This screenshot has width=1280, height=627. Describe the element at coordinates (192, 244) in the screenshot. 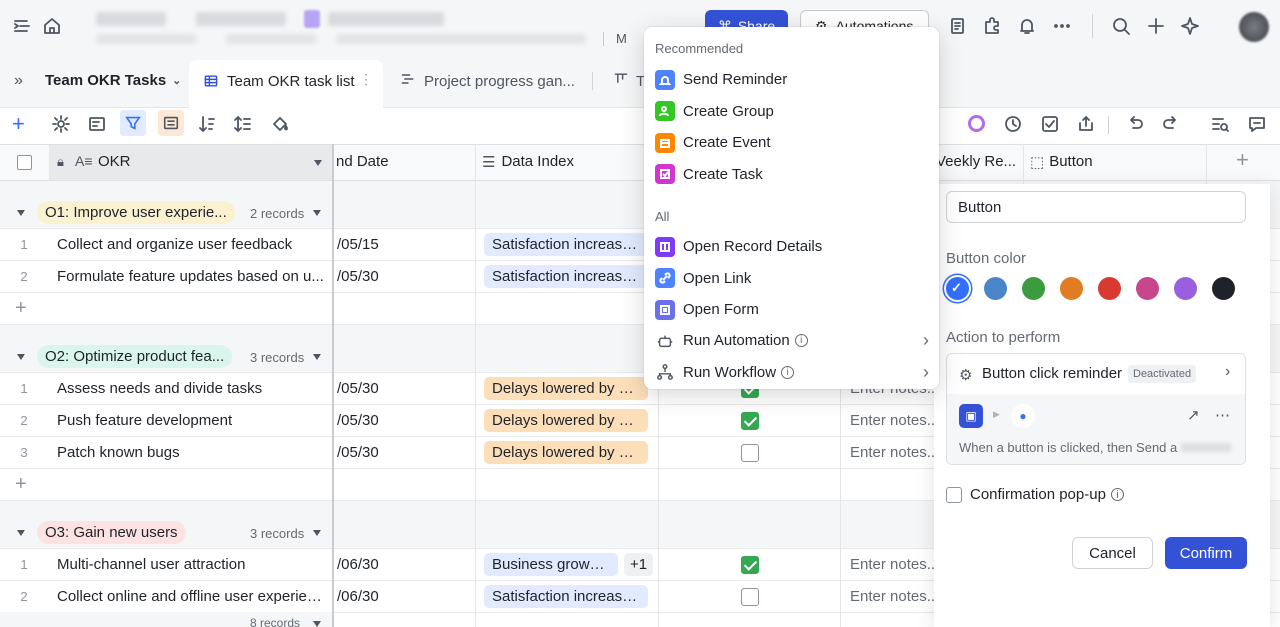

I see `okr-title-cell: Collect and organize user feedback` at that location.